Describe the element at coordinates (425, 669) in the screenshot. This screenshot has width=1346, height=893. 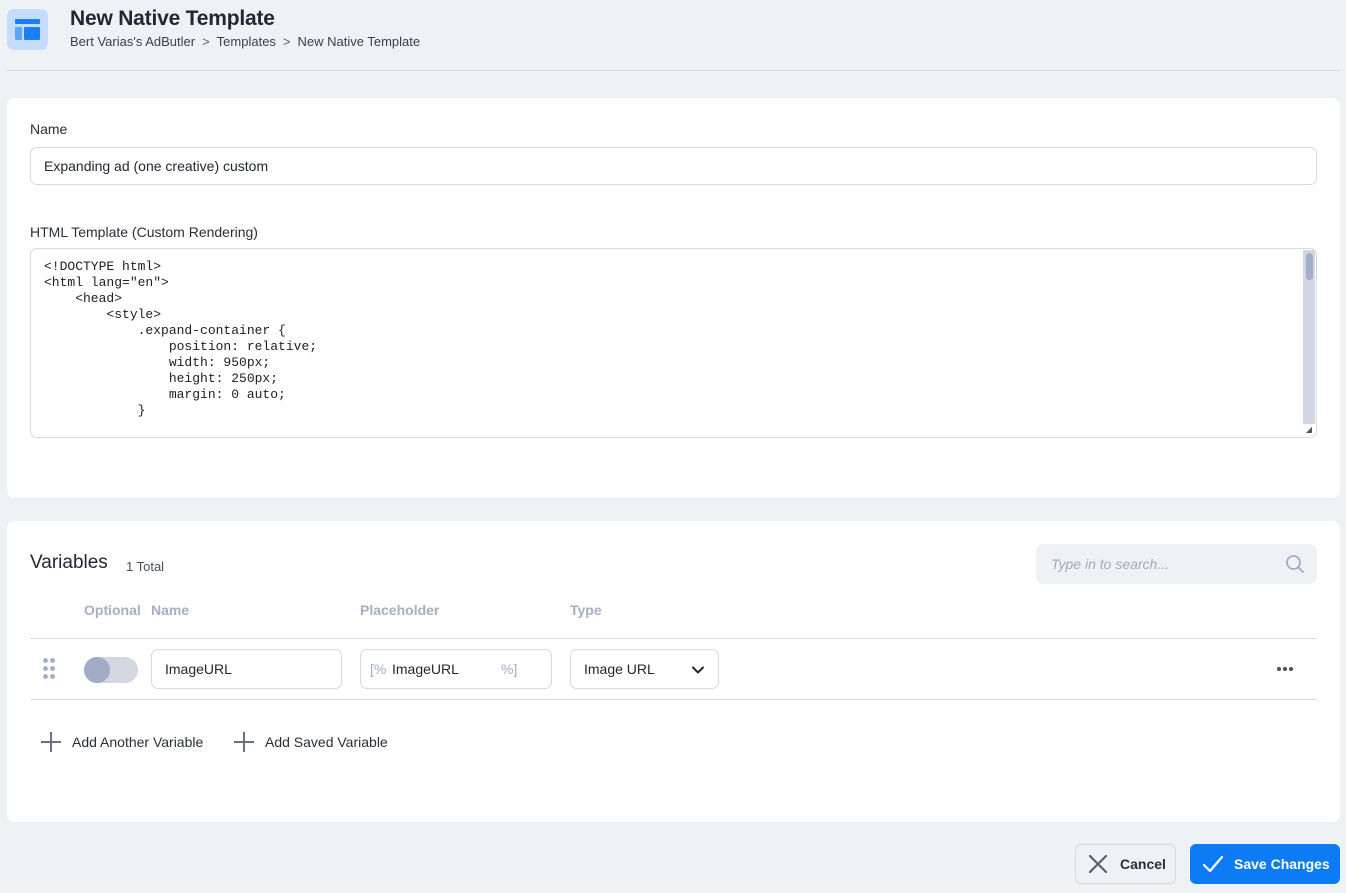
I see `placeholder-value: ImageURL` at that location.